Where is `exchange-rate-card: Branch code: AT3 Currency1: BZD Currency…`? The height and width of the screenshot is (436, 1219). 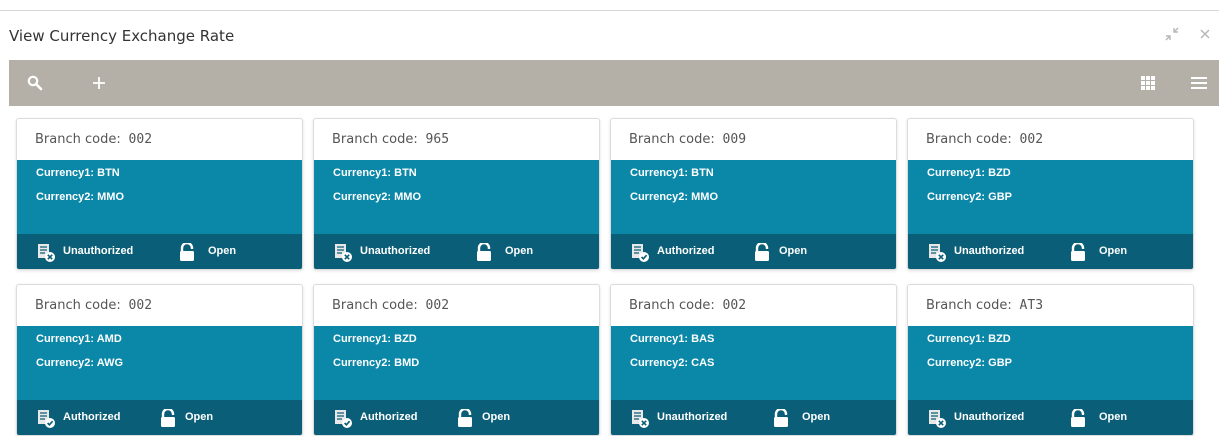 exchange-rate-card: Branch code: AT3 Currency1: BZD Currency… is located at coordinates (1050, 360).